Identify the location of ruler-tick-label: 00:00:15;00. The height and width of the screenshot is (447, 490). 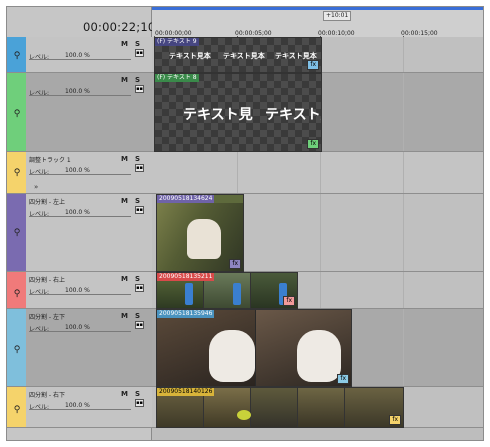
(419, 33).